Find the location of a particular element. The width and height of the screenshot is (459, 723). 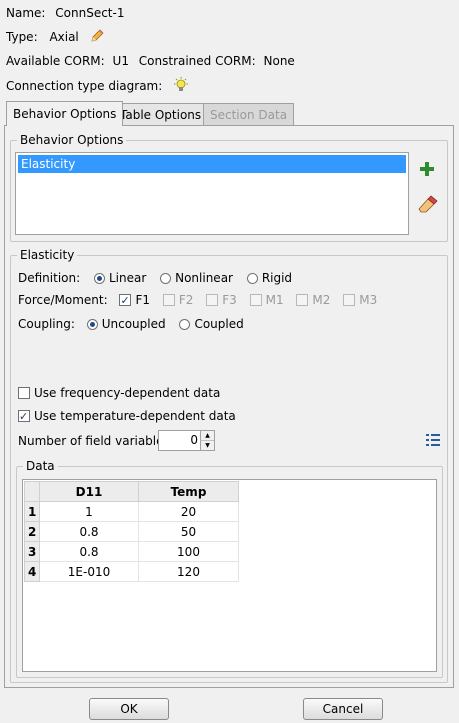

temperature-dependent-checkbox: Use temperature-dependent data is located at coordinates (127, 416).